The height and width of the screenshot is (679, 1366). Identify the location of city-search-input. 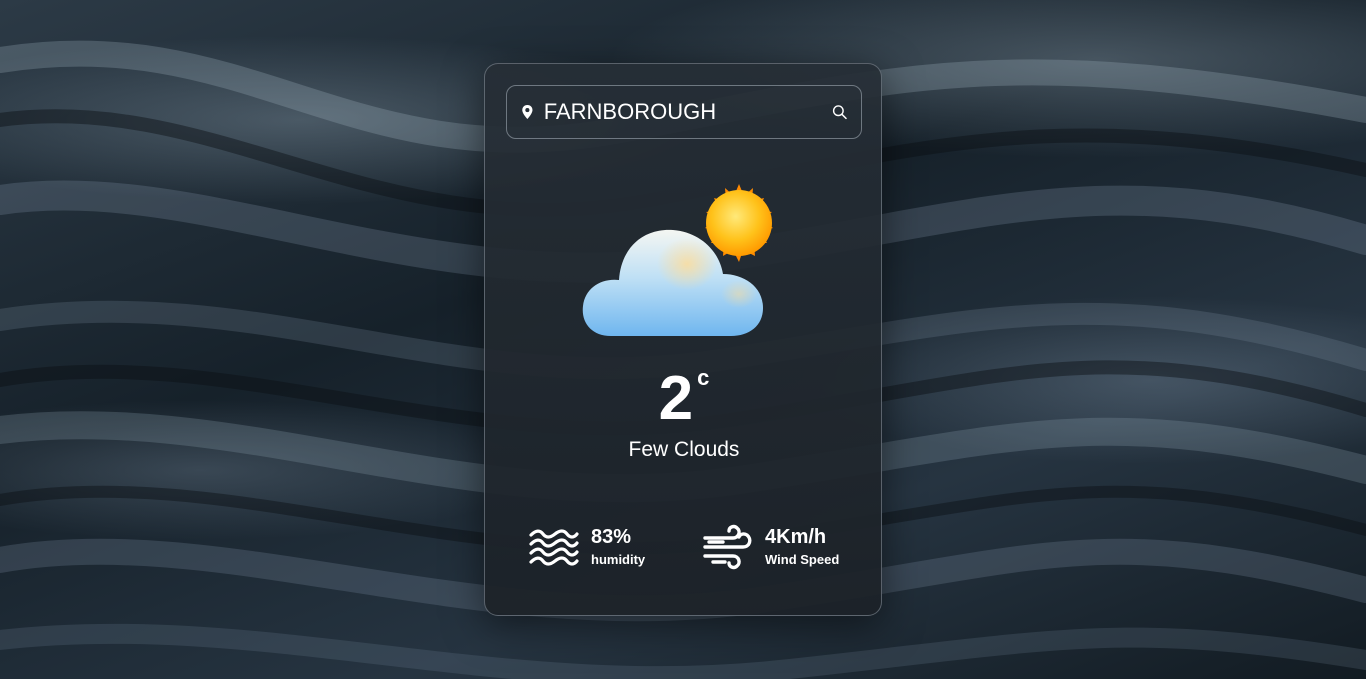
(687, 112).